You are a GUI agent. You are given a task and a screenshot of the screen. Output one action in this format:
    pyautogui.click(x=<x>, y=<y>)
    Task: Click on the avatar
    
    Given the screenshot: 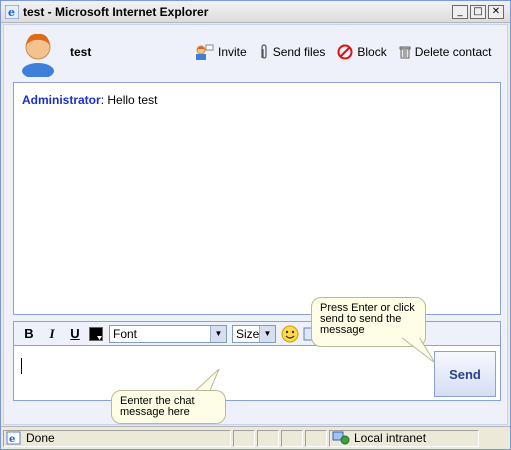 What is the action you would take?
    pyautogui.click(x=38, y=55)
    